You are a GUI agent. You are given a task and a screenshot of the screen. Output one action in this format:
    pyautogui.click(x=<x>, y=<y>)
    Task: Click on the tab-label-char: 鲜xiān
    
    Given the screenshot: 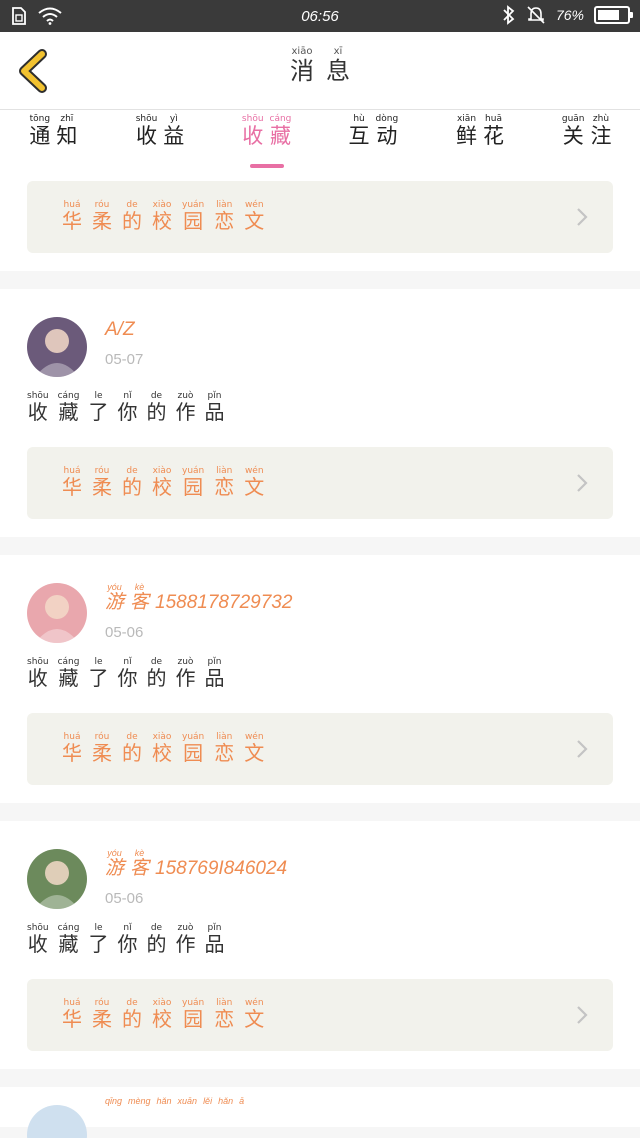 What is the action you would take?
    pyautogui.click(x=467, y=131)
    